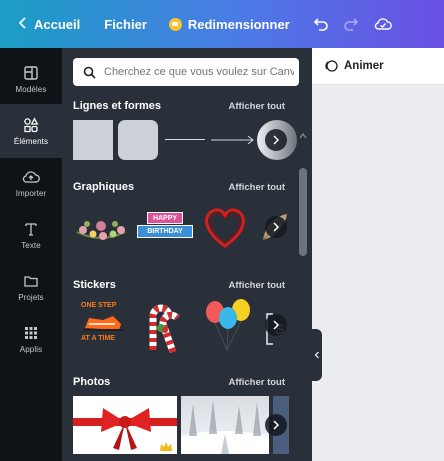 The height and width of the screenshot is (461, 444). I want to click on photos-row, so click(181, 425).